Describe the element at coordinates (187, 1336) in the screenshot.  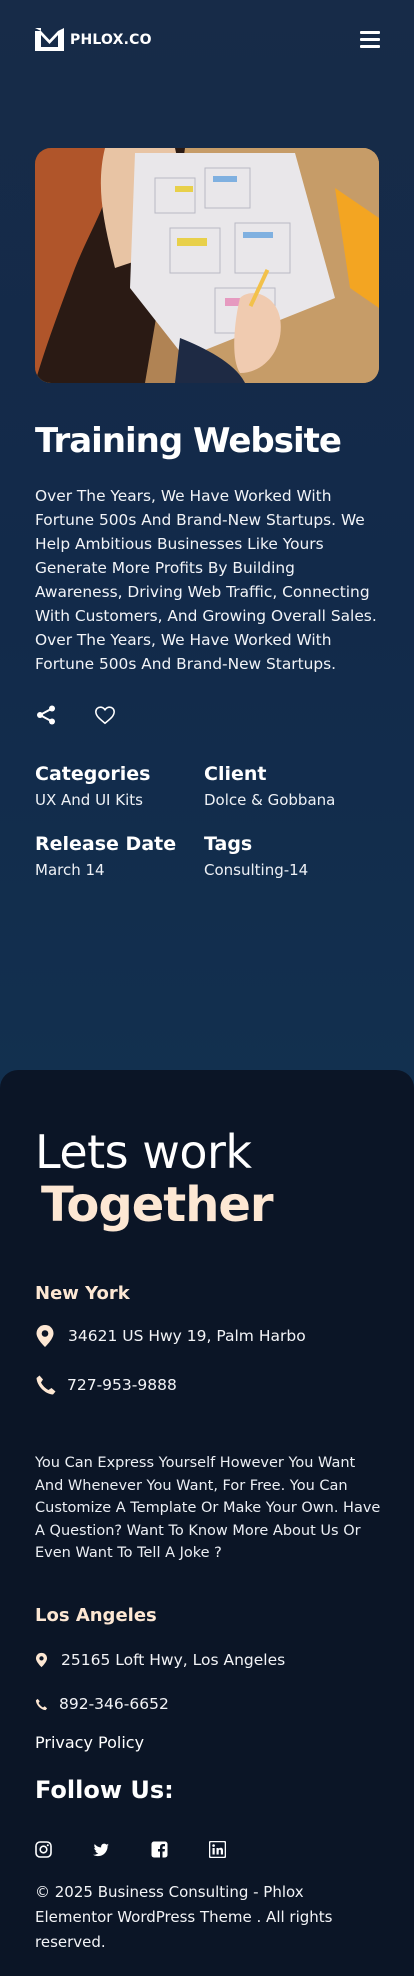
I see `office1-address: 34621 US Hwy 19, Palm Harbo` at that location.